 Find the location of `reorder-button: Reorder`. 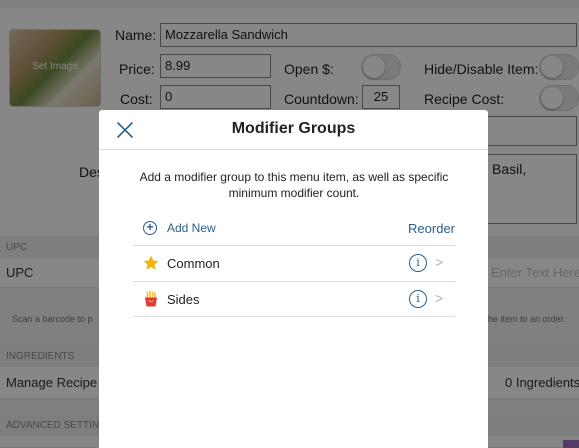

reorder-button: Reorder is located at coordinates (431, 228).